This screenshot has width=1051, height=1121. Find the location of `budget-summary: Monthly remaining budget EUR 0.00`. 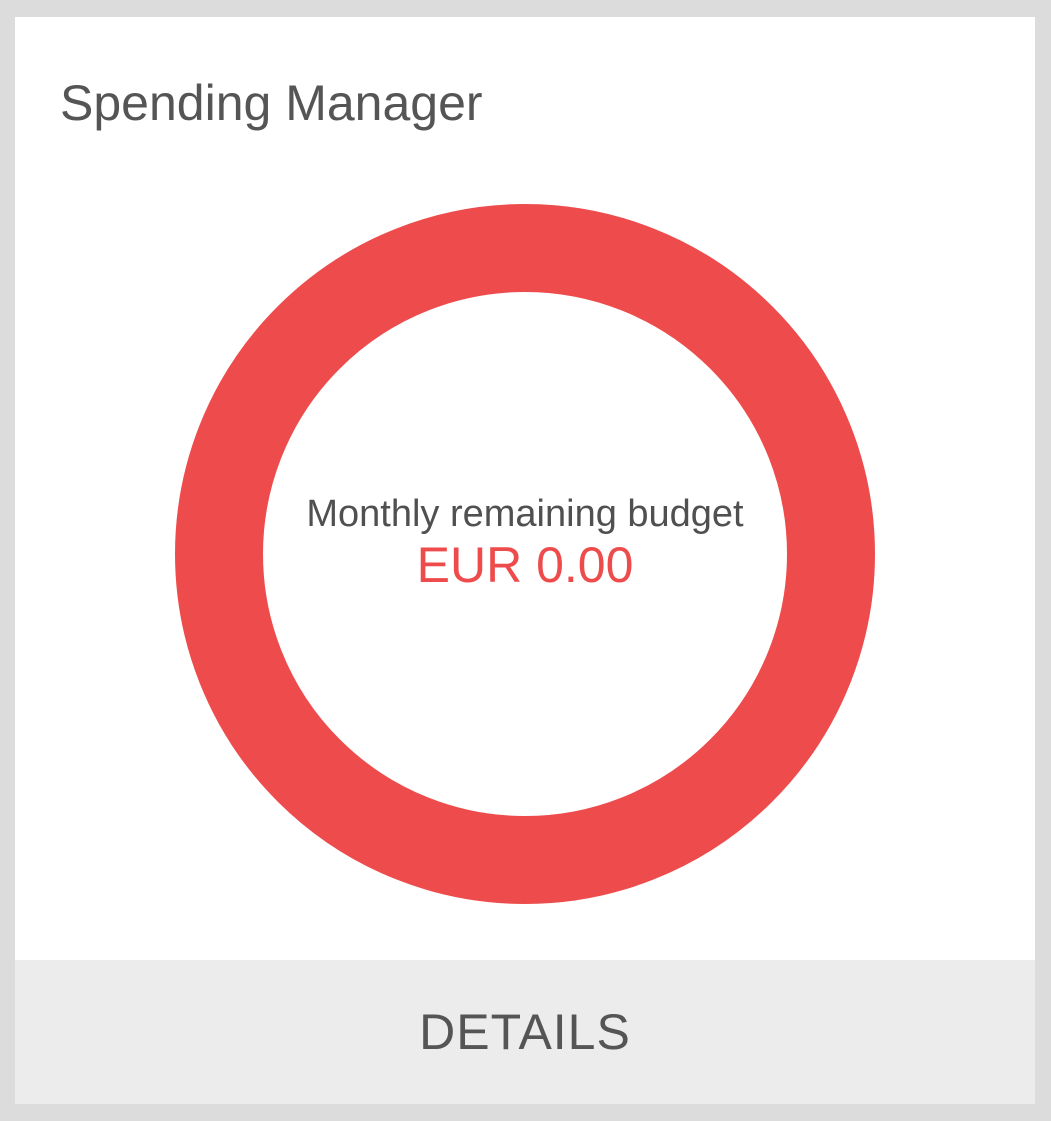

budget-summary: Monthly remaining budget EUR 0.00 is located at coordinates (525, 542).